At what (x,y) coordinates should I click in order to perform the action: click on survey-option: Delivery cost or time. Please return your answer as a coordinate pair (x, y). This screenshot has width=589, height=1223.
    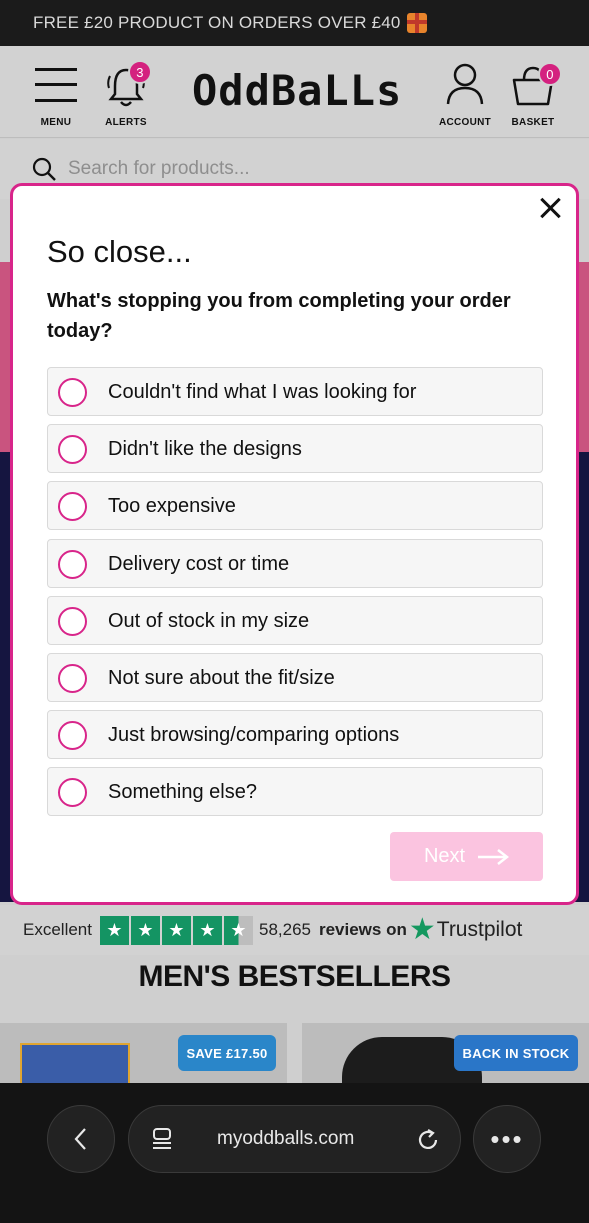
    Looking at the image, I should click on (295, 563).